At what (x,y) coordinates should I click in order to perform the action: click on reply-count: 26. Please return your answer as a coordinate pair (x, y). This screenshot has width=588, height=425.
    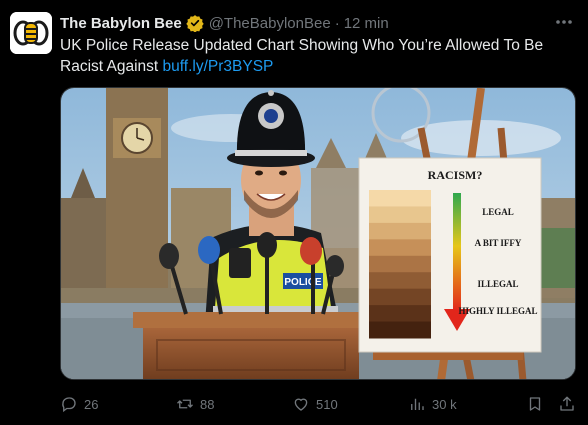
    Looking at the image, I should click on (91, 404).